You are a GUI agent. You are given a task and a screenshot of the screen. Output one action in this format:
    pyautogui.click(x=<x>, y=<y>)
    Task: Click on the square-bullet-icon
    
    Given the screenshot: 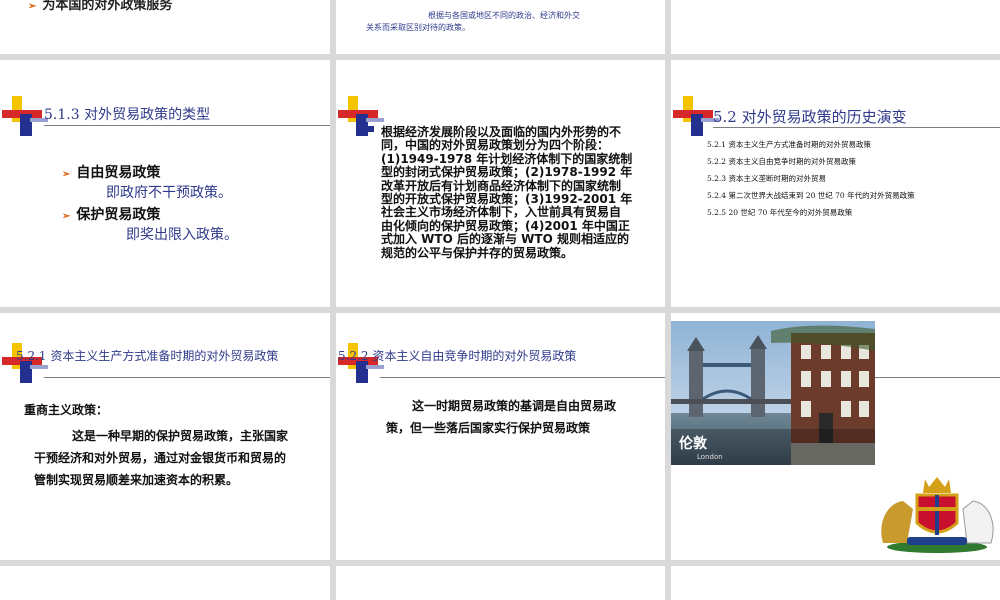 What is the action you would take?
    pyautogui.click(x=371, y=129)
    